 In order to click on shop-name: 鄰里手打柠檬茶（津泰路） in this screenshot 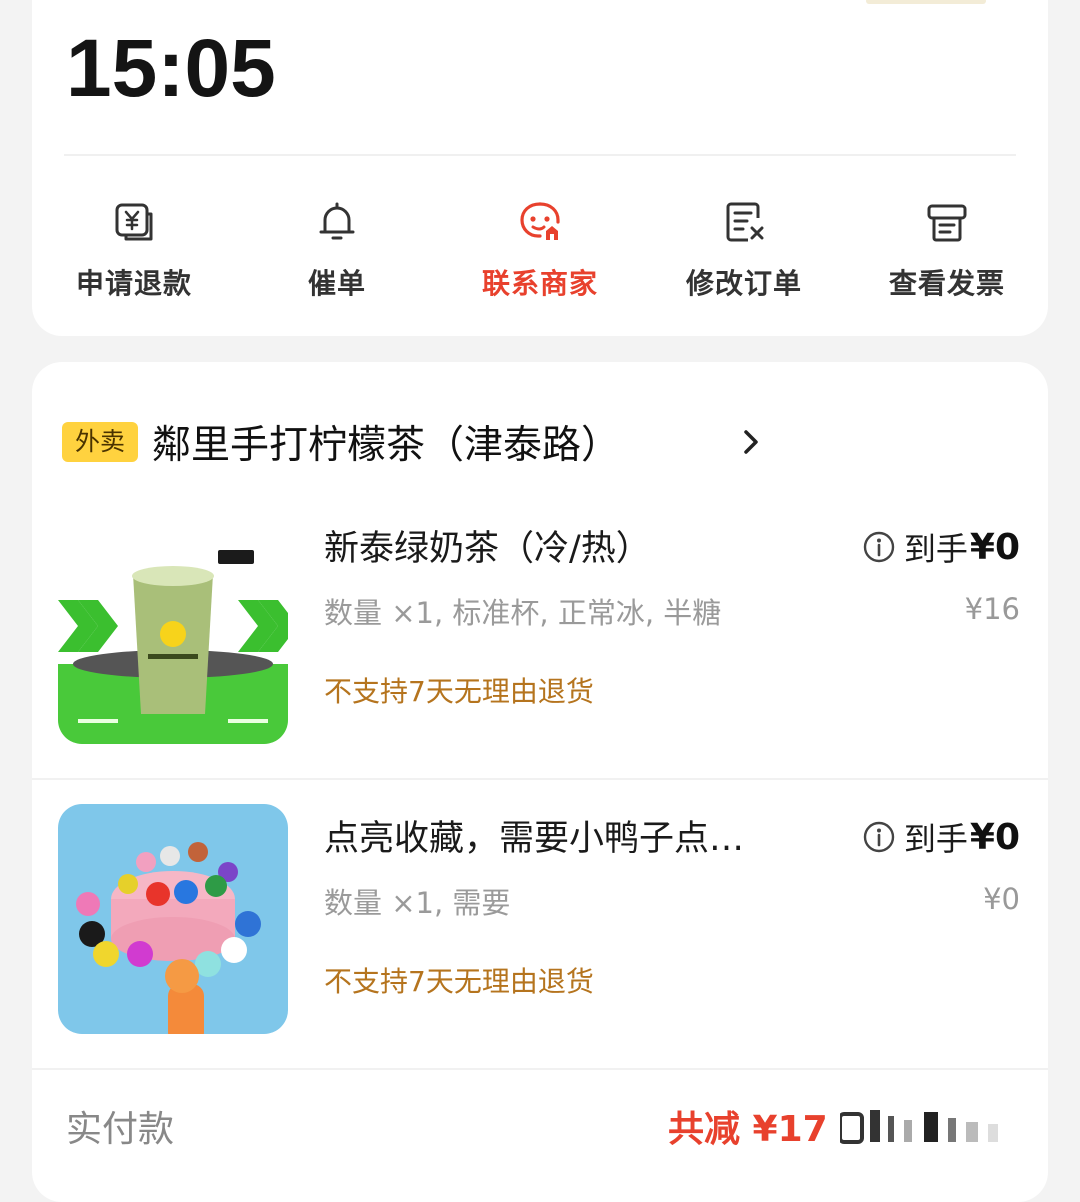, I will do `click(386, 442)`.